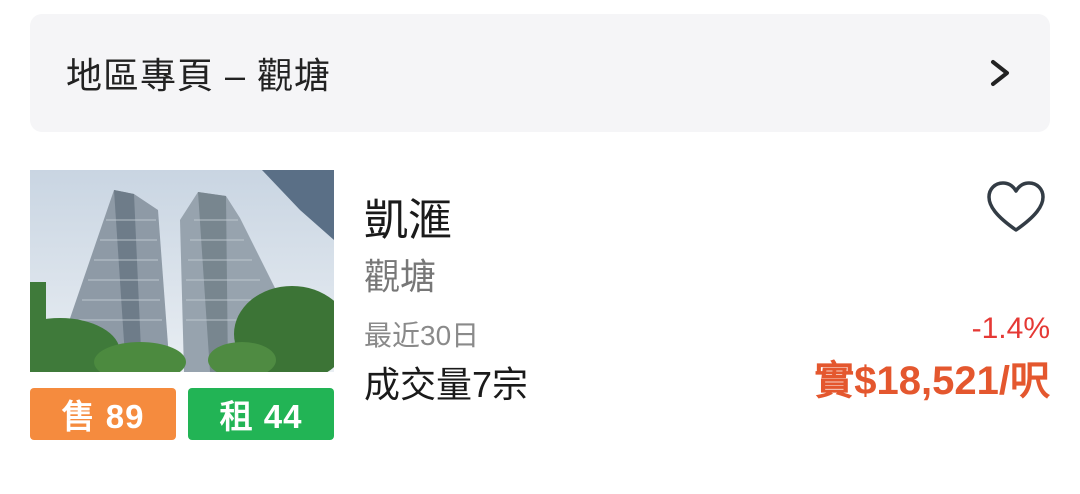  What do you see at coordinates (422, 335) in the screenshot?
I see `period-label: 最近30日` at bounding box center [422, 335].